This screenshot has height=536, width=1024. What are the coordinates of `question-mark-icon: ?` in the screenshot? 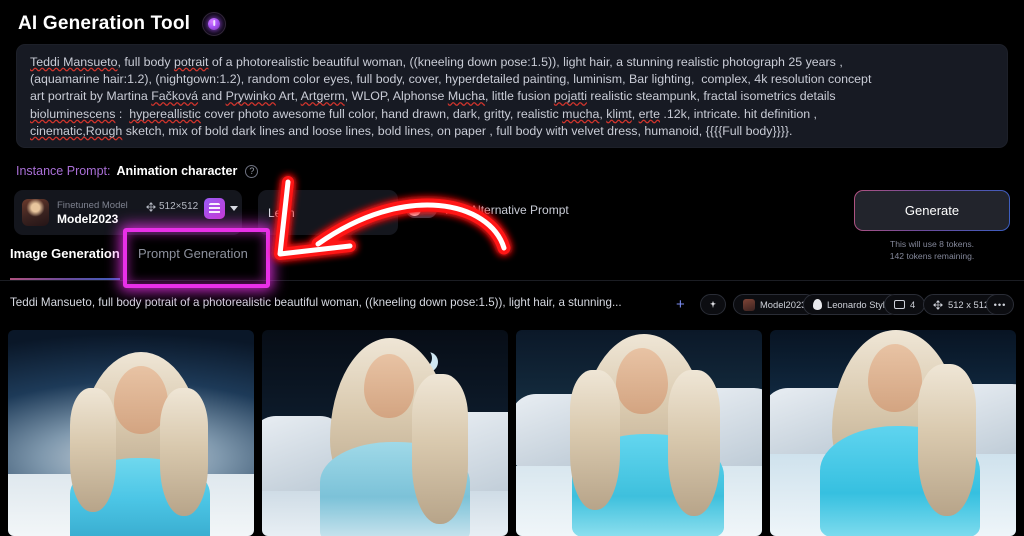 It's located at (252, 171).